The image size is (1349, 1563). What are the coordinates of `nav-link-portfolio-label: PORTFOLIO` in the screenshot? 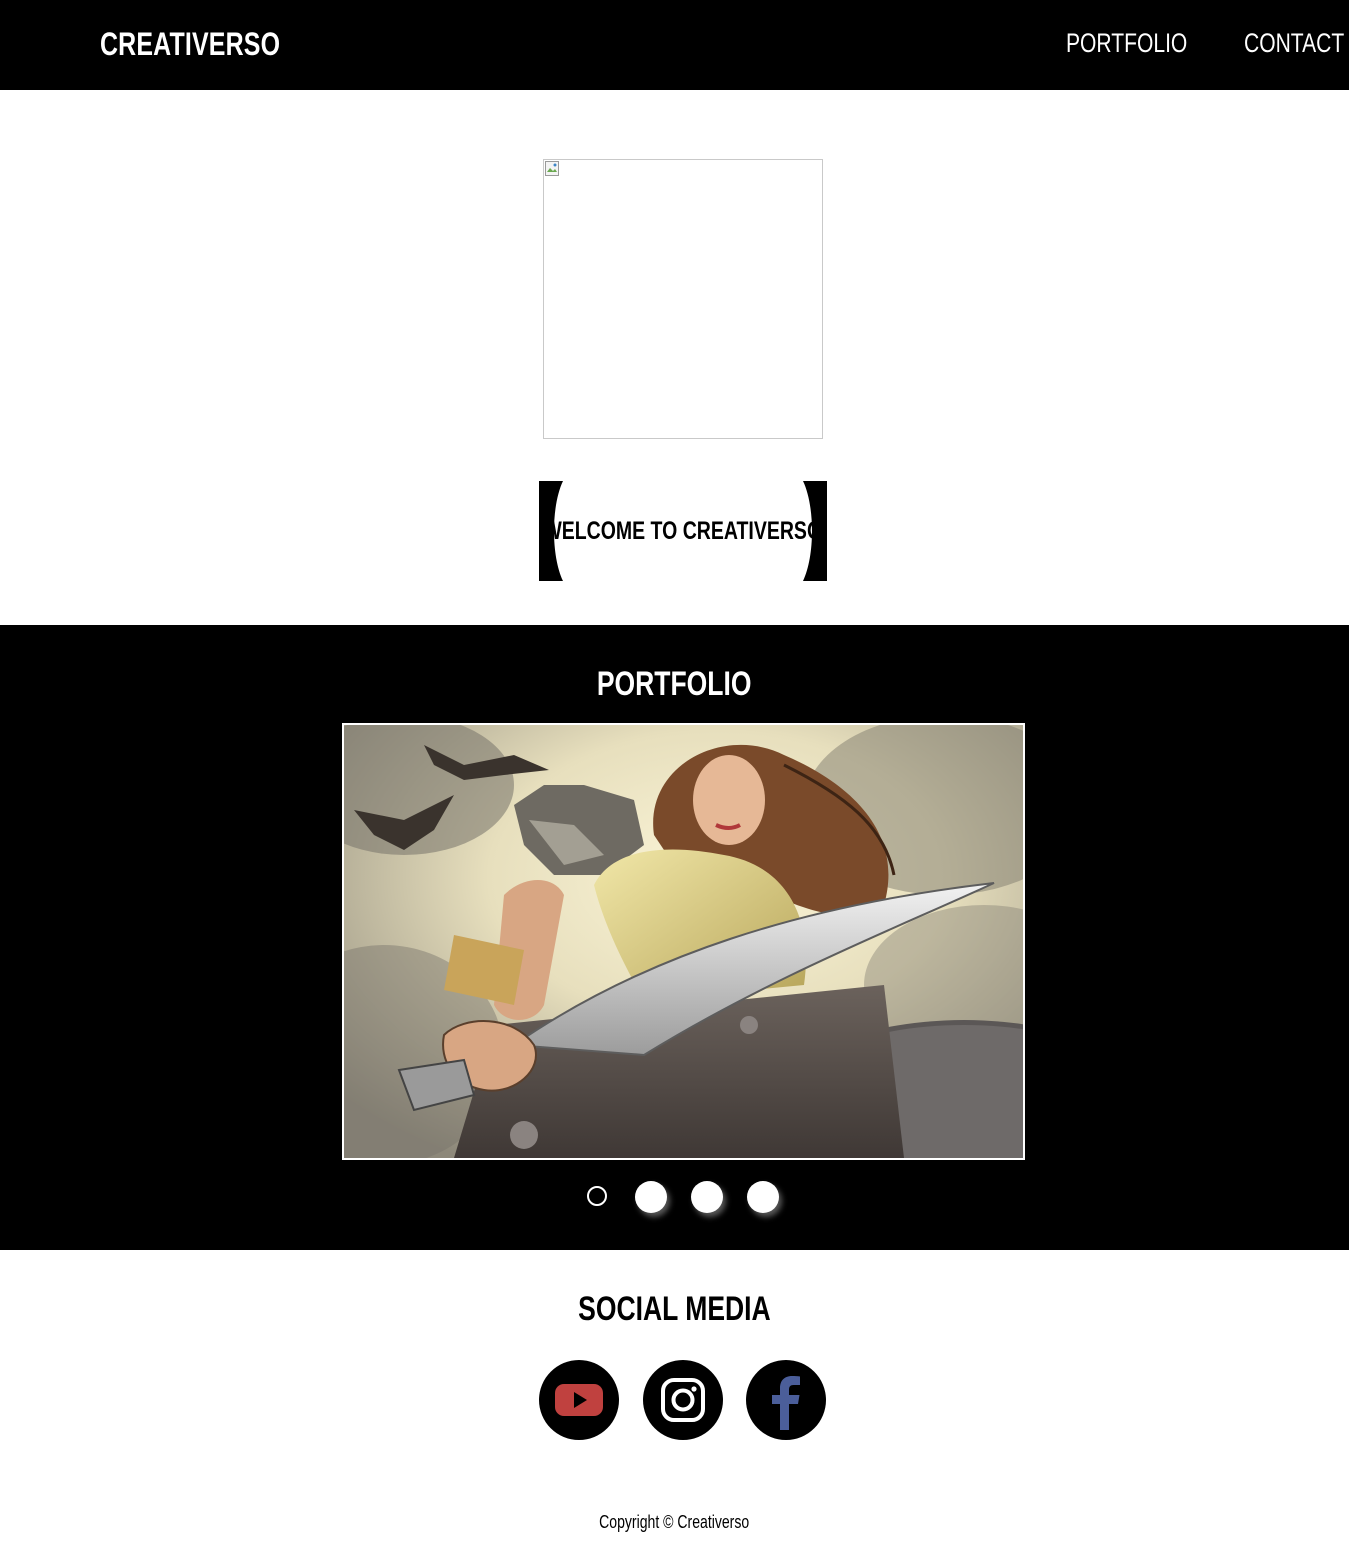 It's located at (1127, 43).